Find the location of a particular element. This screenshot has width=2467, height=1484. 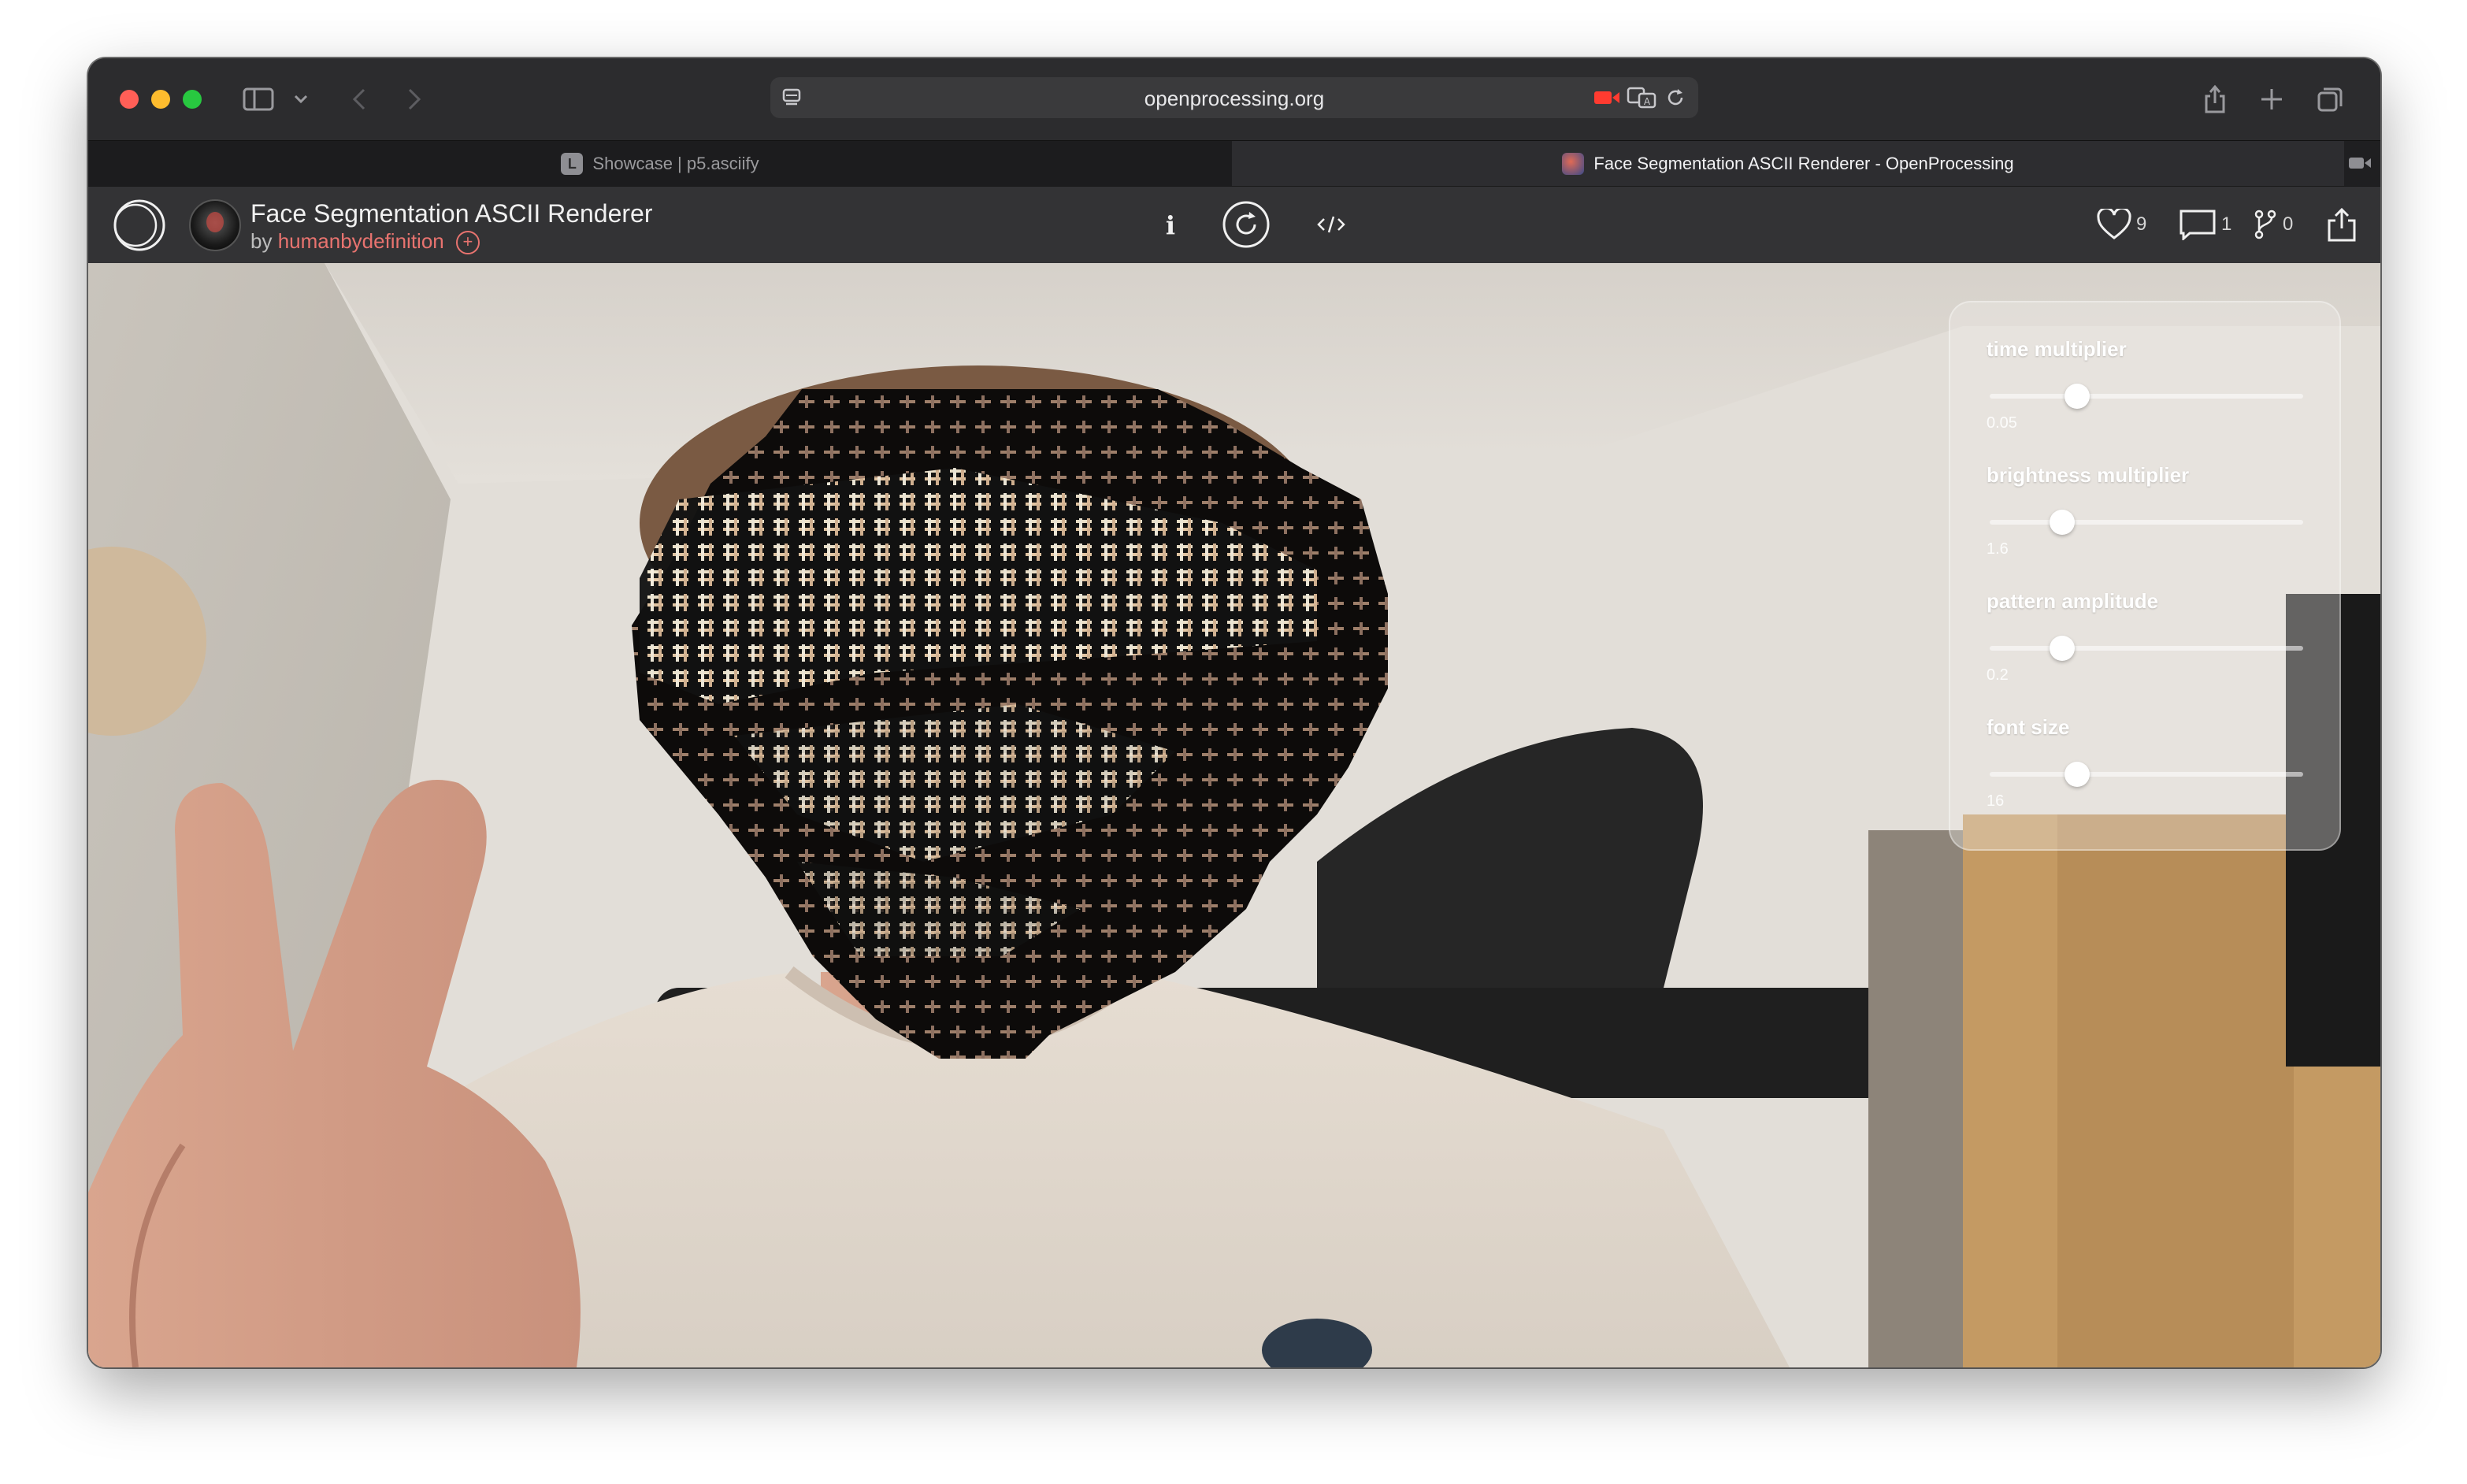

author-link: humanbydefinition is located at coordinates (361, 241).